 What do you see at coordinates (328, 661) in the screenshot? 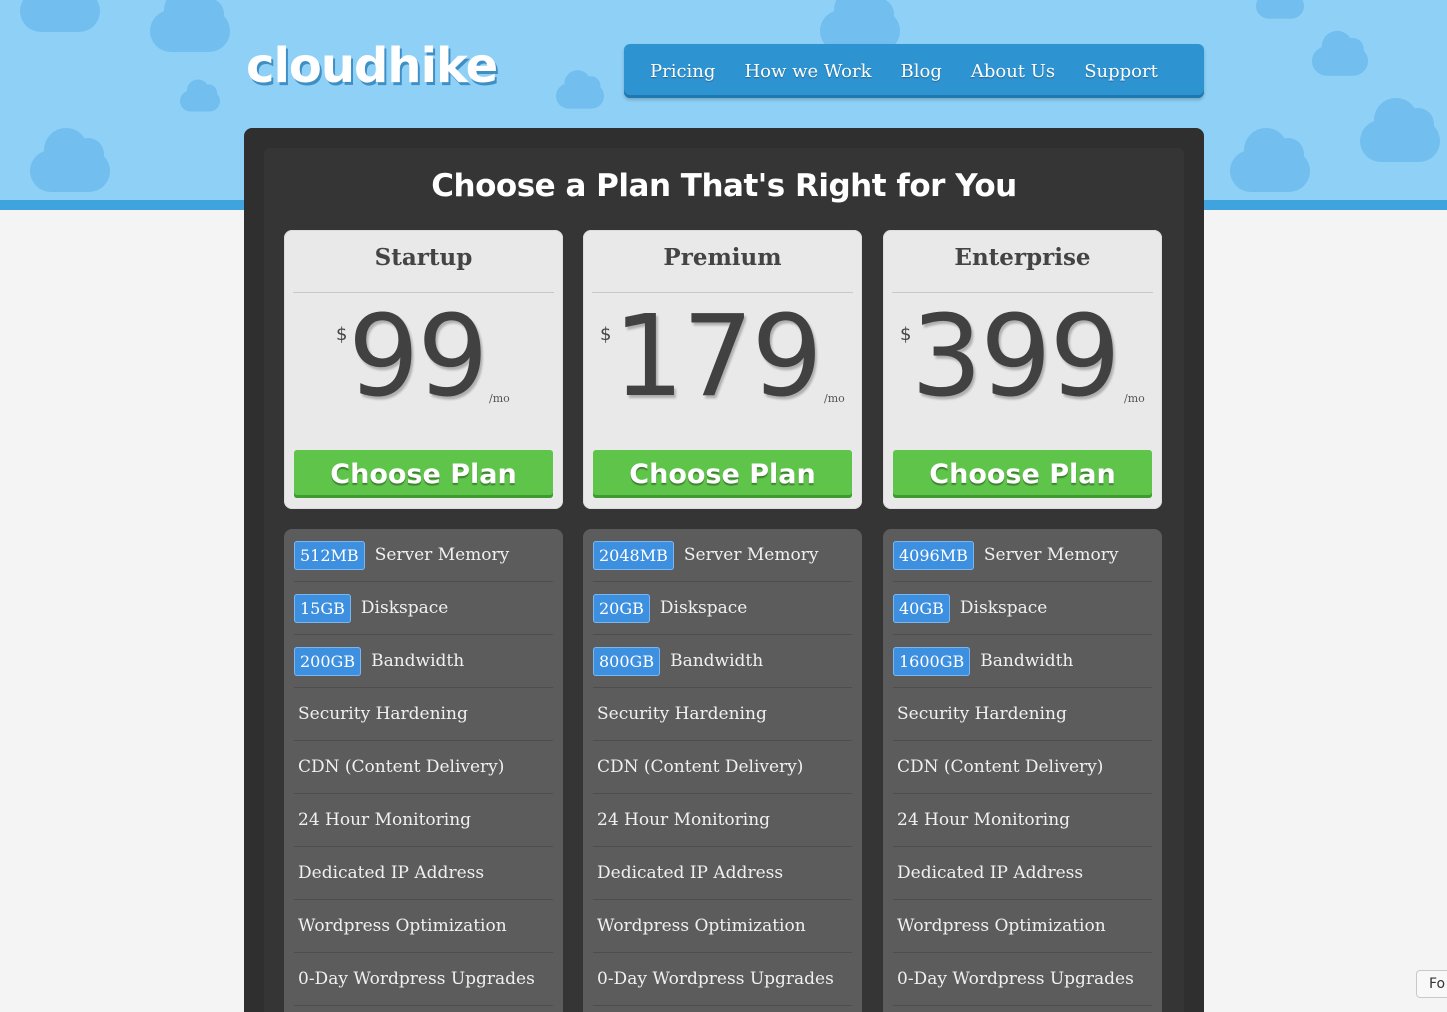
I see `value-badge: 200GB` at bounding box center [328, 661].